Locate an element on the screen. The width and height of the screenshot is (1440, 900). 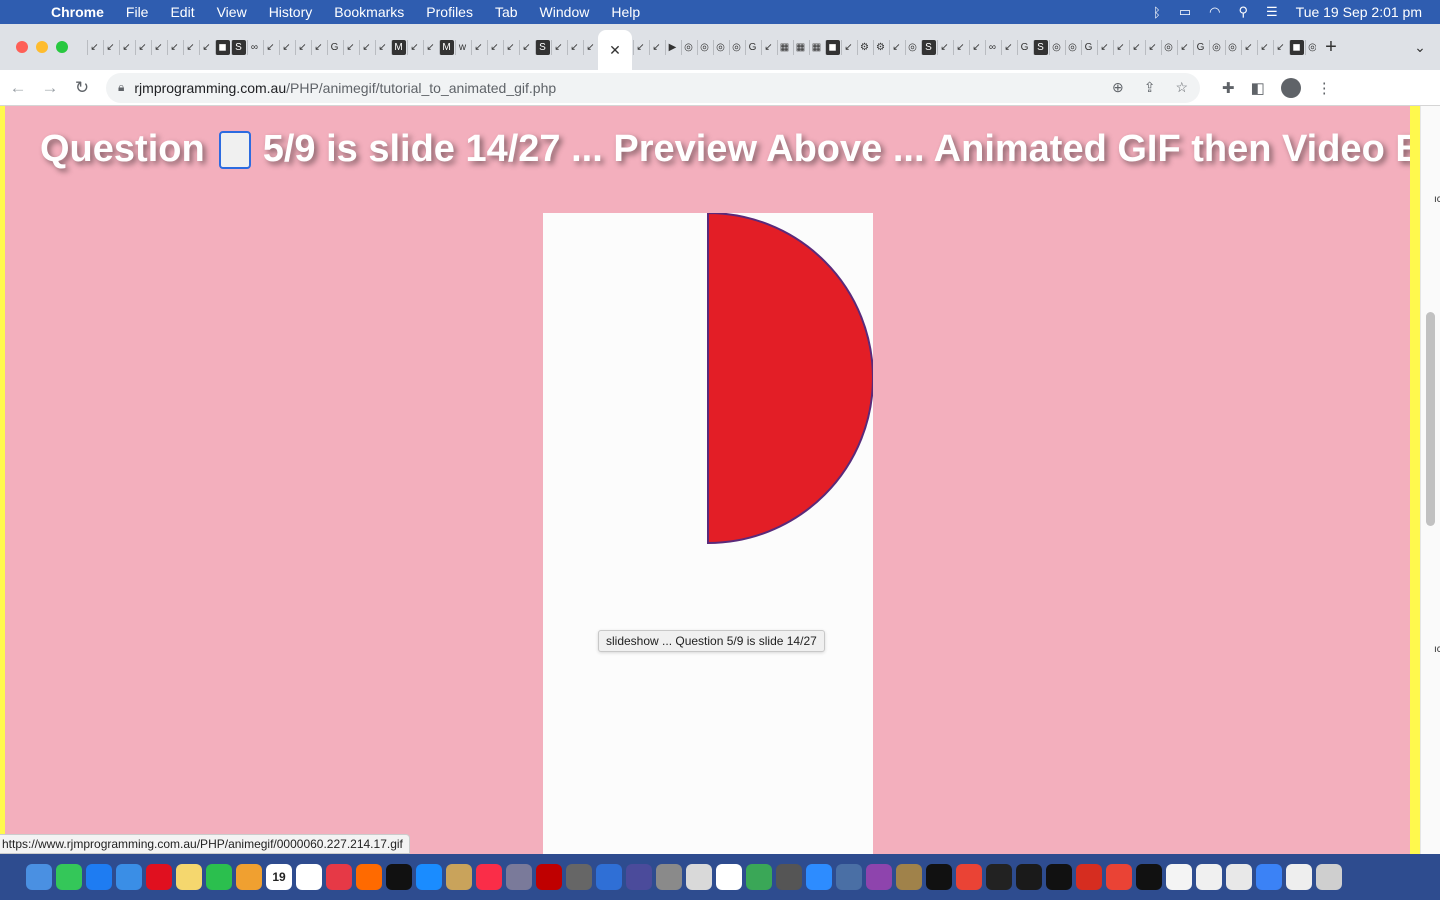
system-prefs-icon is located at coordinates (669, 877).